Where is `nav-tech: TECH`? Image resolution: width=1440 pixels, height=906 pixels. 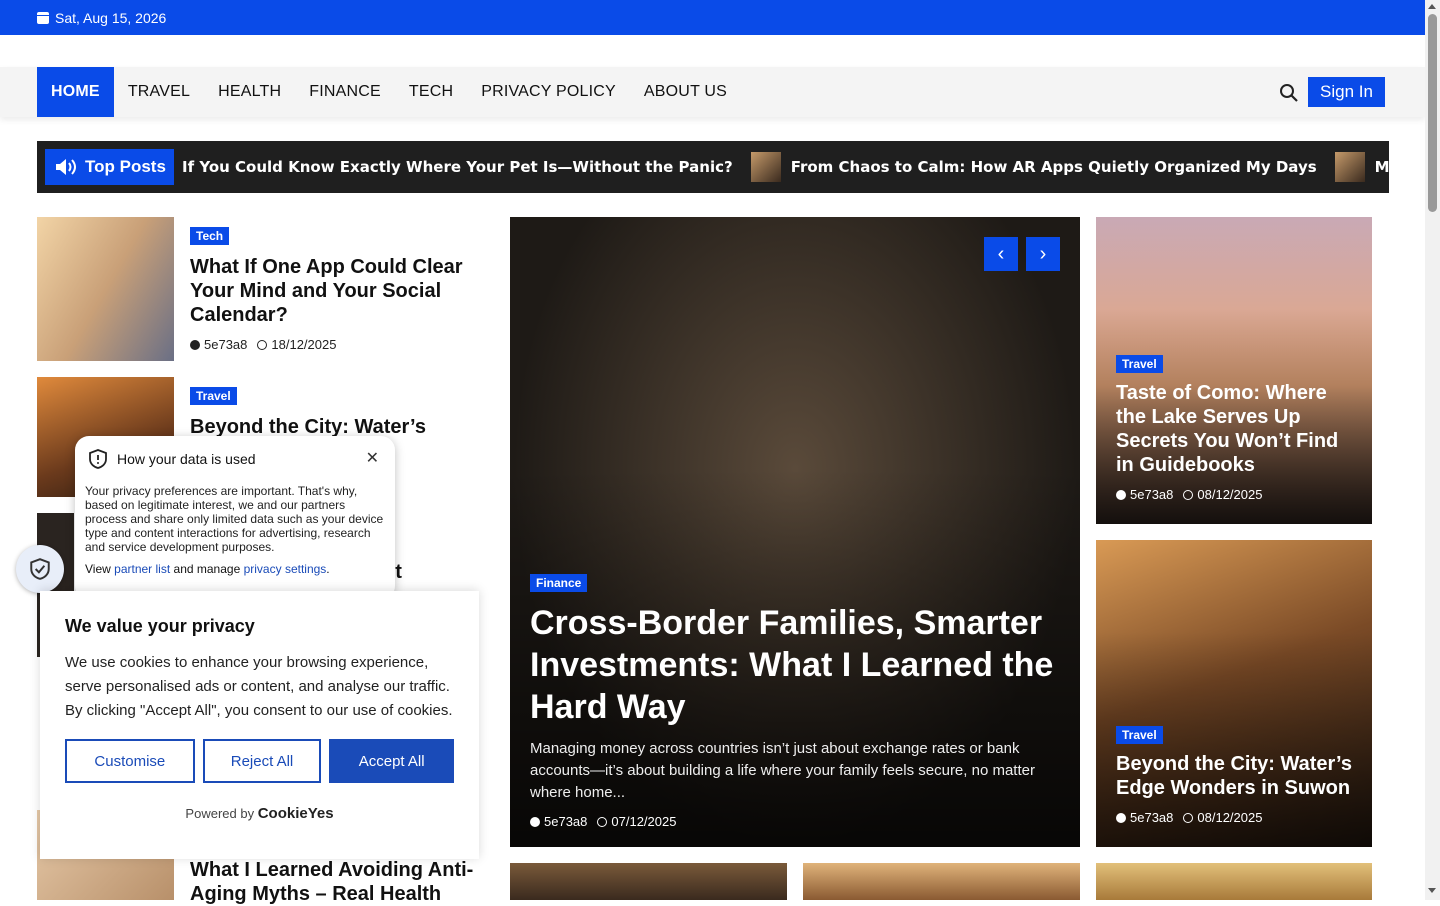
nav-tech: TECH is located at coordinates (431, 92).